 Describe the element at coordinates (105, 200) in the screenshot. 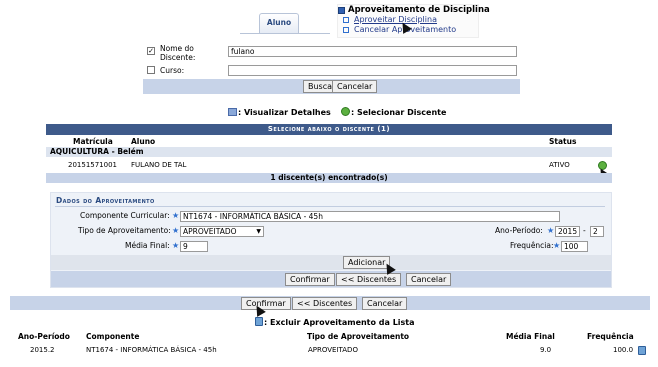

I see `form-title: Dados do Aproveitamento` at that location.